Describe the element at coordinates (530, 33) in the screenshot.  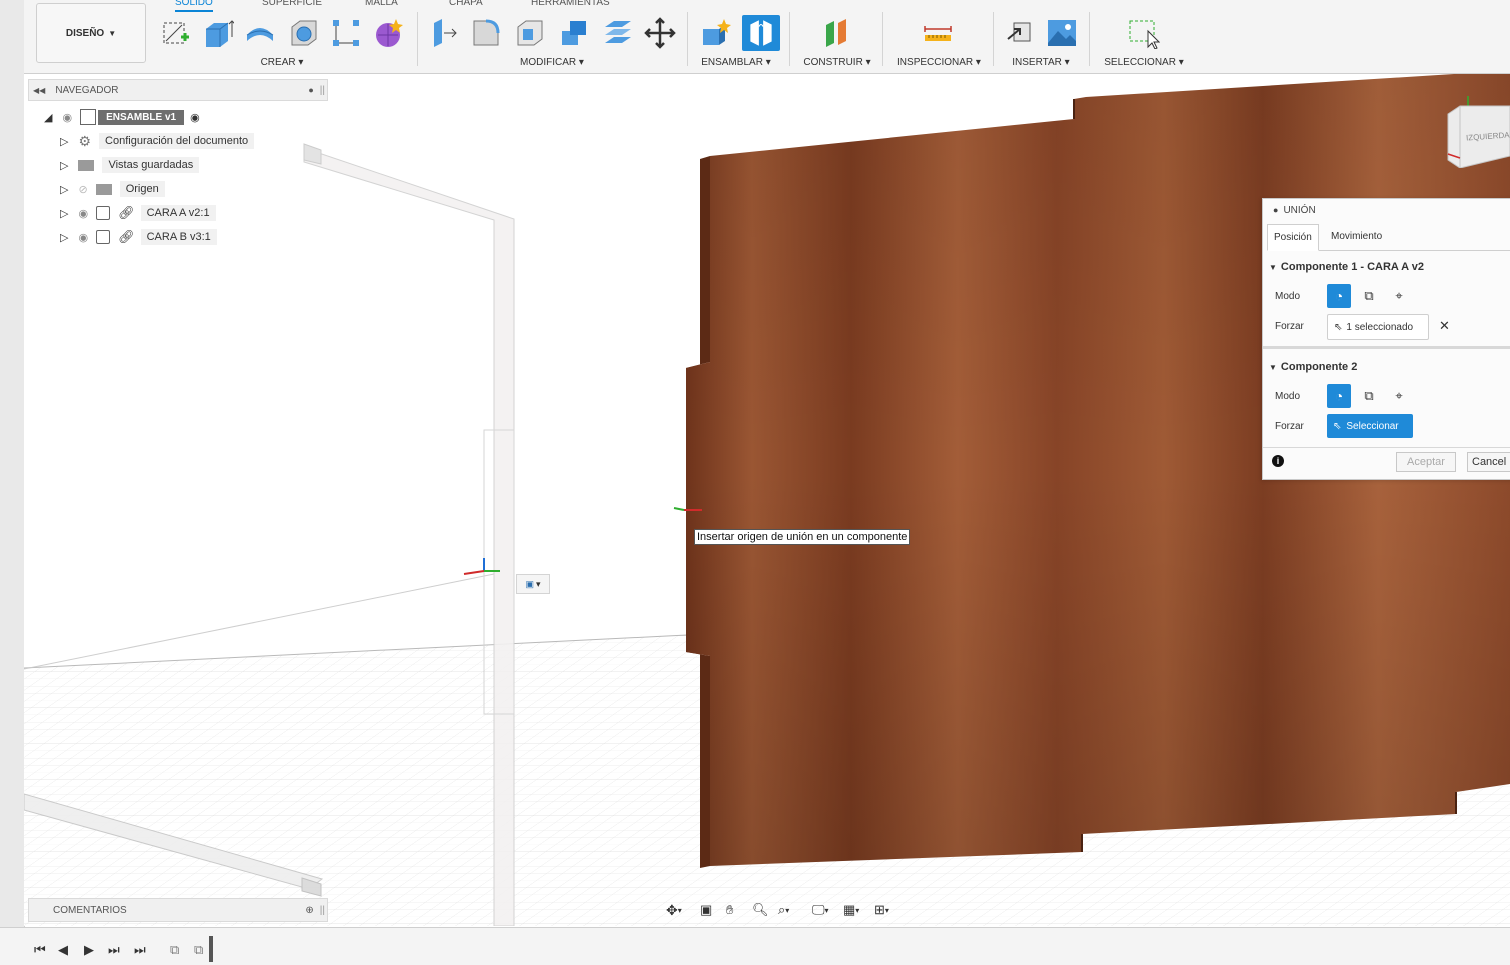
I see `shell-icon` at that location.